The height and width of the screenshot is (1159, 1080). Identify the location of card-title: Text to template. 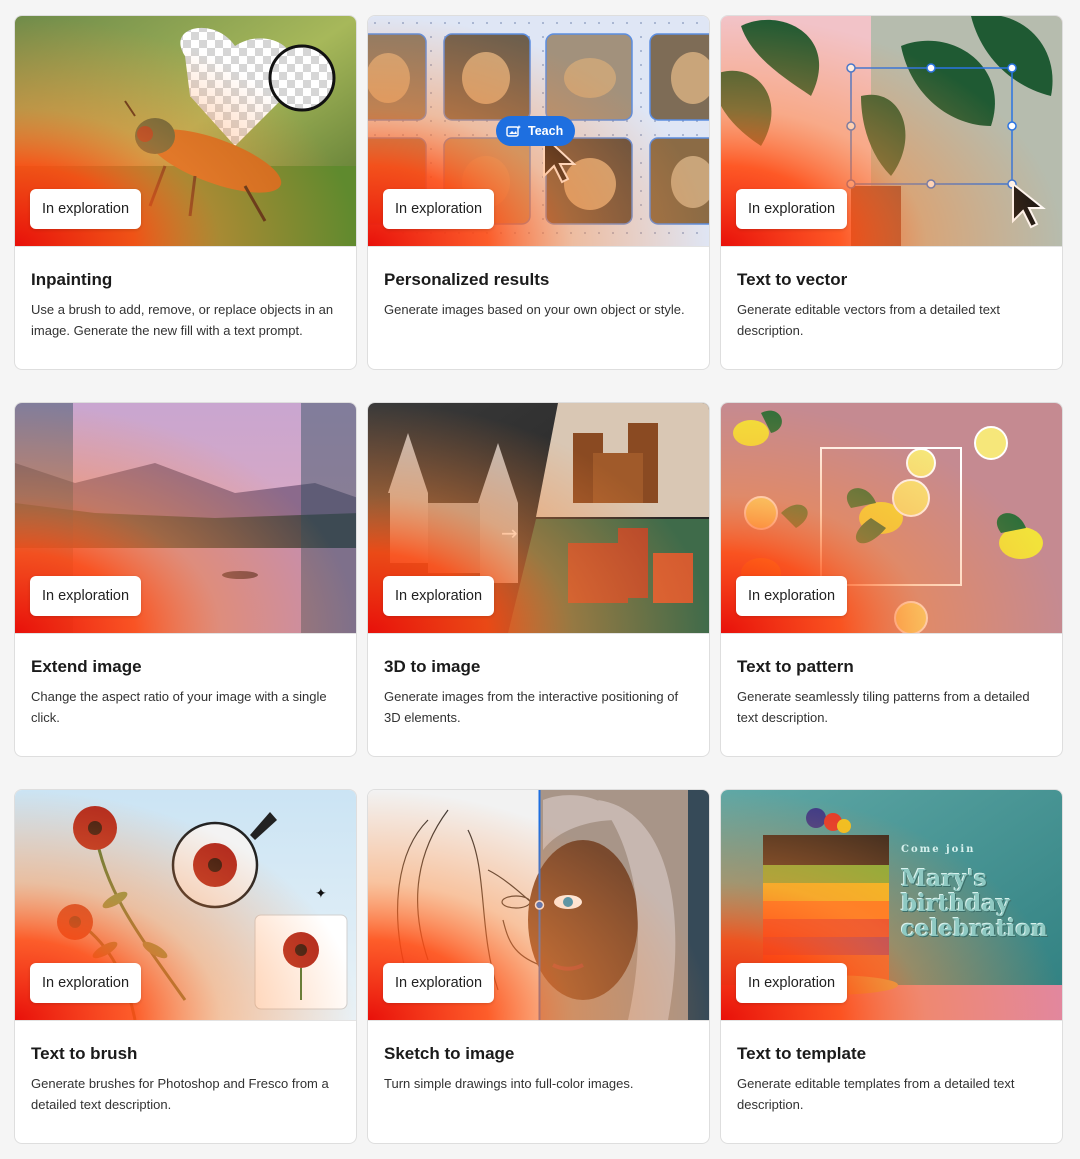
(802, 1053).